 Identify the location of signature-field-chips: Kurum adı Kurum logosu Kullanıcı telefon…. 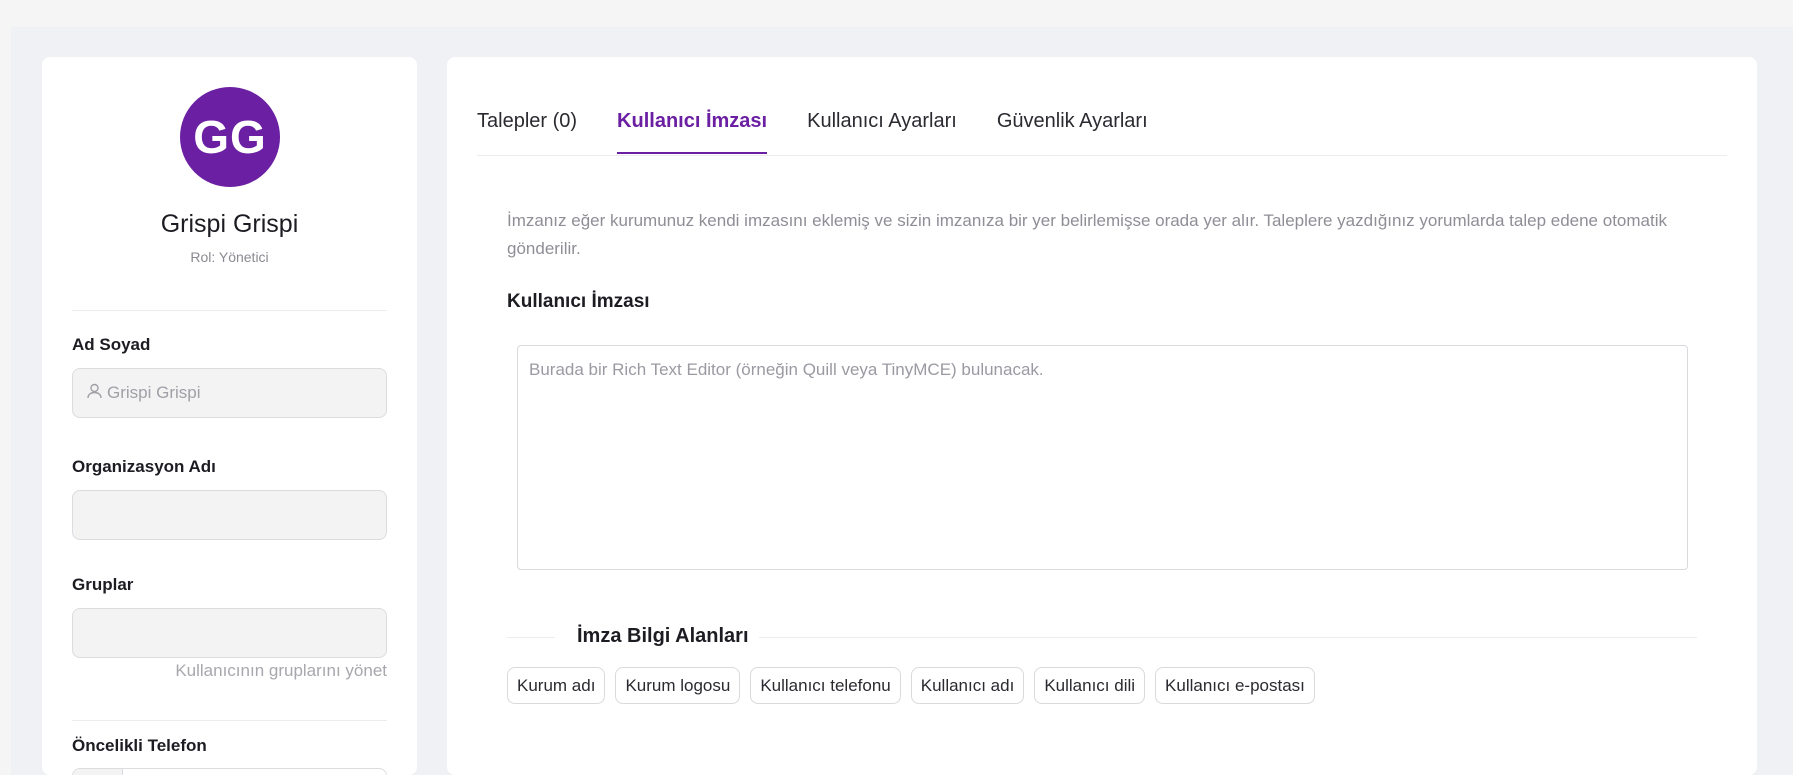
(916, 685).